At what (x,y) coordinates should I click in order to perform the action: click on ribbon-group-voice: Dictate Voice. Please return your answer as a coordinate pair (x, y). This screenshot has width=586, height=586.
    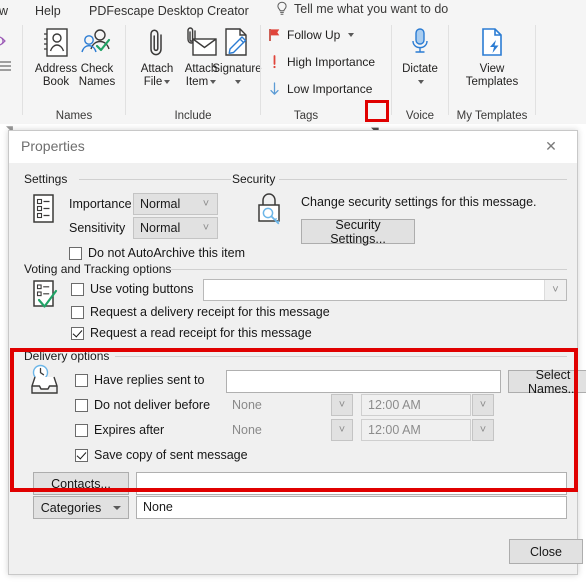
    Looking at the image, I should click on (420, 72).